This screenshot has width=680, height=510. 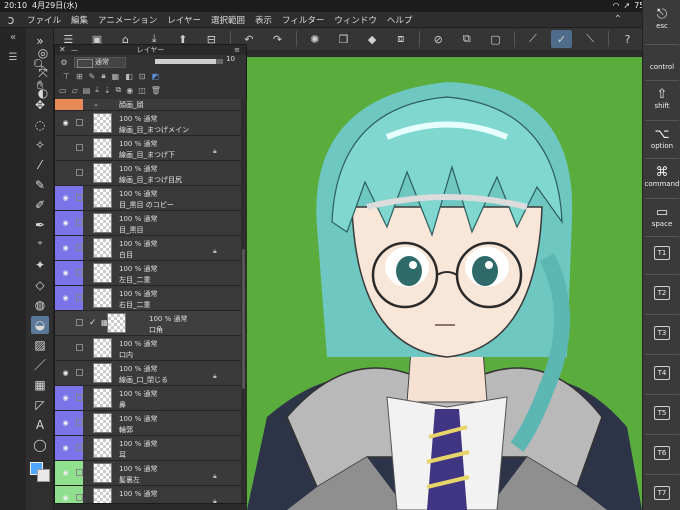 I want to click on layer-row: ◉ 100 % 通常 輪郭, so click(x=148, y=423).